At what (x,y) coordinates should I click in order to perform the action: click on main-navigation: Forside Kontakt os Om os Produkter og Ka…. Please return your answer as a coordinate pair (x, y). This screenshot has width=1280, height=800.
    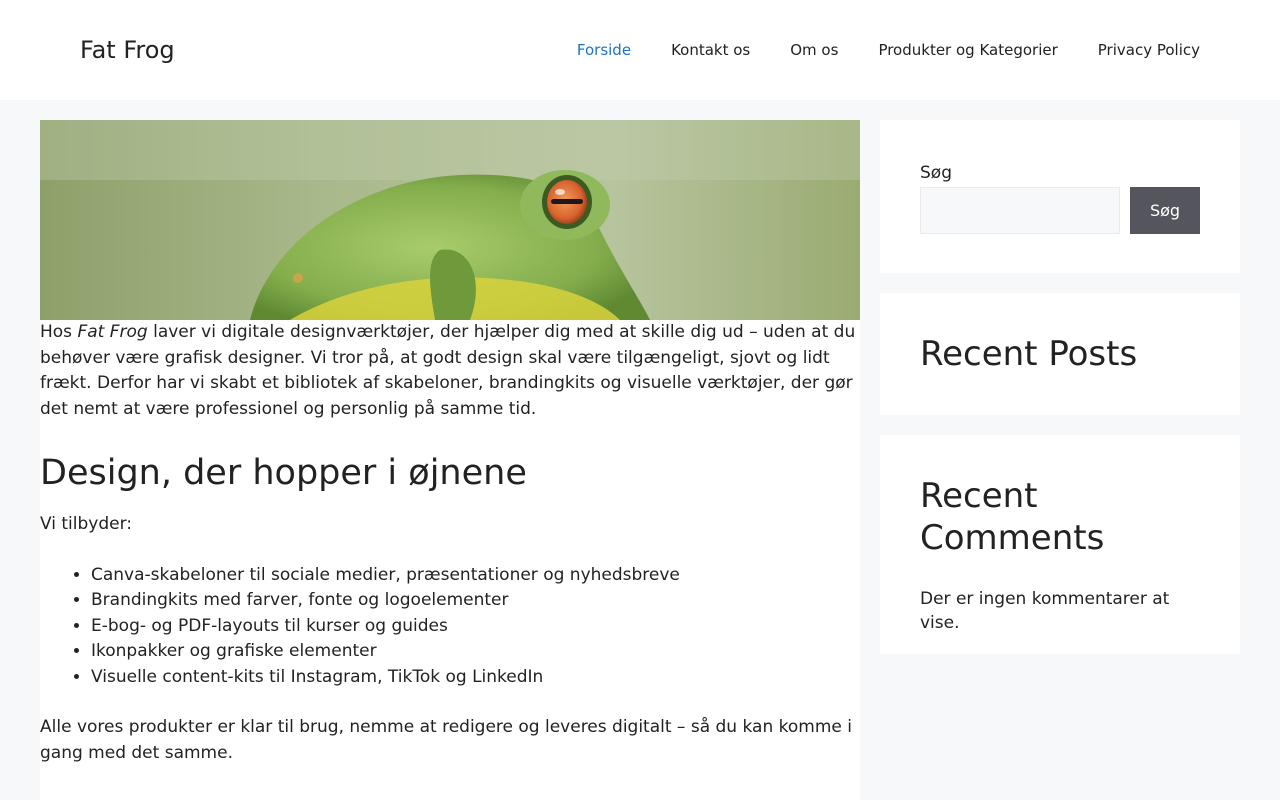
    Looking at the image, I should click on (868, 50).